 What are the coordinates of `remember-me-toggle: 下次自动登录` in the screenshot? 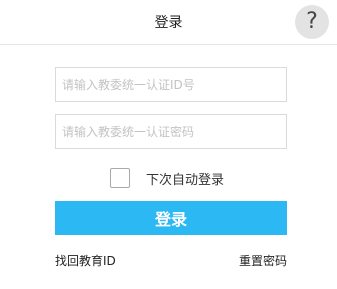 It's located at (167, 178).